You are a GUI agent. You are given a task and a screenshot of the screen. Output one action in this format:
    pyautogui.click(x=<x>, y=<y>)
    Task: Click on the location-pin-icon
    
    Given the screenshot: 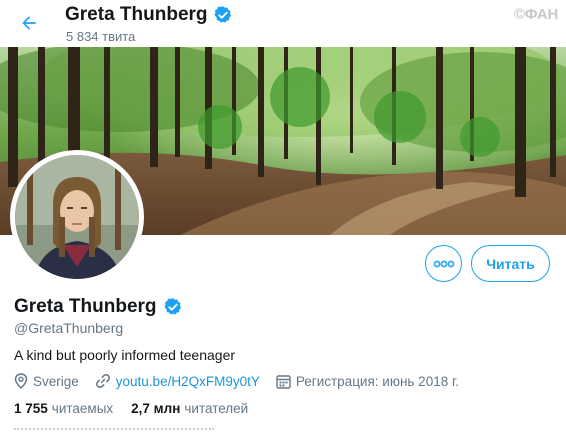 What is the action you would take?
    pyautogui.click(x=21, y=381)
    